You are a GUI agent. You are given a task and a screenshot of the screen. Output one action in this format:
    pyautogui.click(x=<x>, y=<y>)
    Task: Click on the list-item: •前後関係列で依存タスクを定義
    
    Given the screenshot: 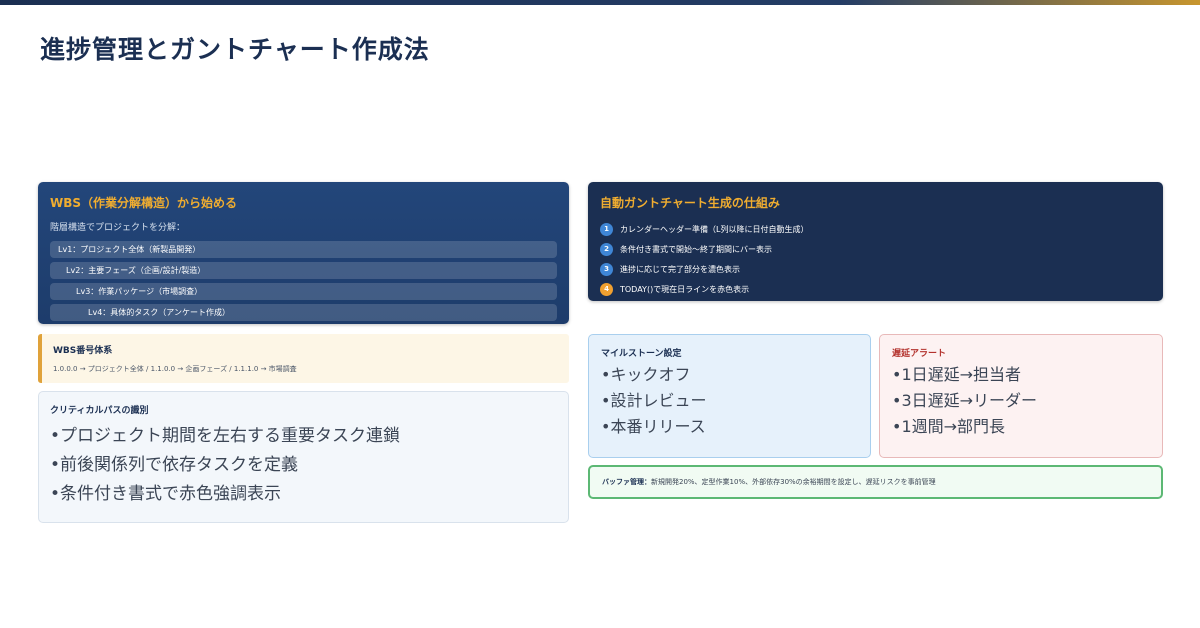 What is the action you would take?
    pyautogui.click(x=174, y=465)
    